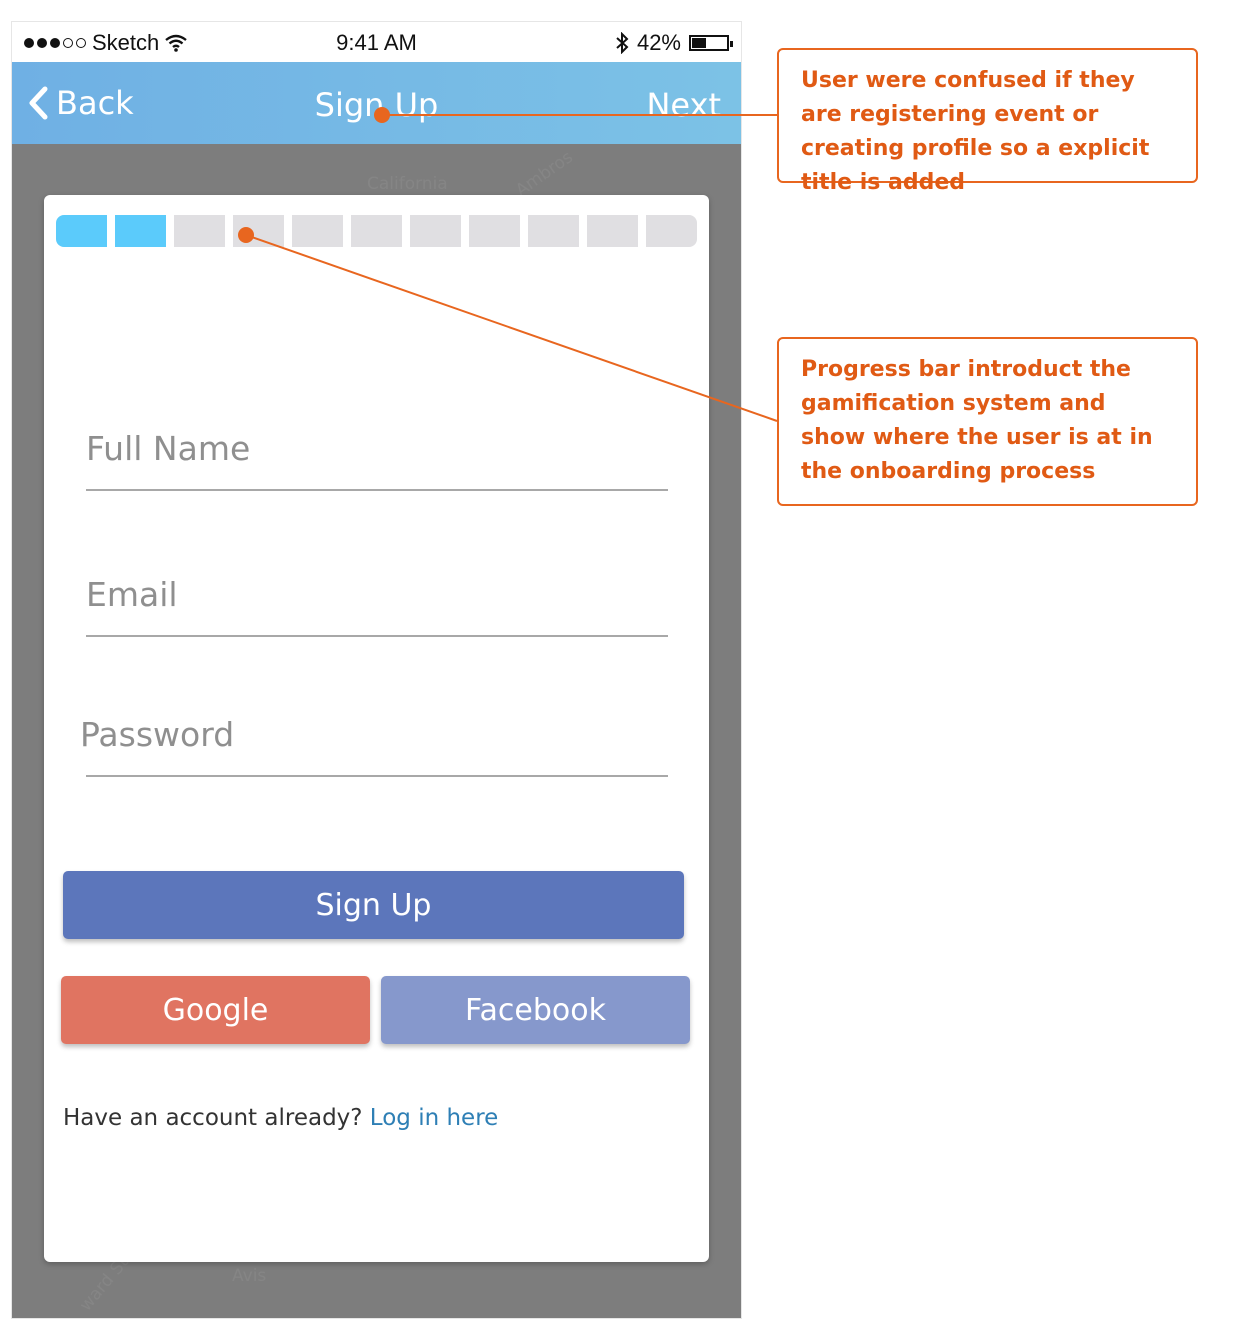  I want to click on status-bar: Sketch 9:41 AM 42%, so click(376, 42).